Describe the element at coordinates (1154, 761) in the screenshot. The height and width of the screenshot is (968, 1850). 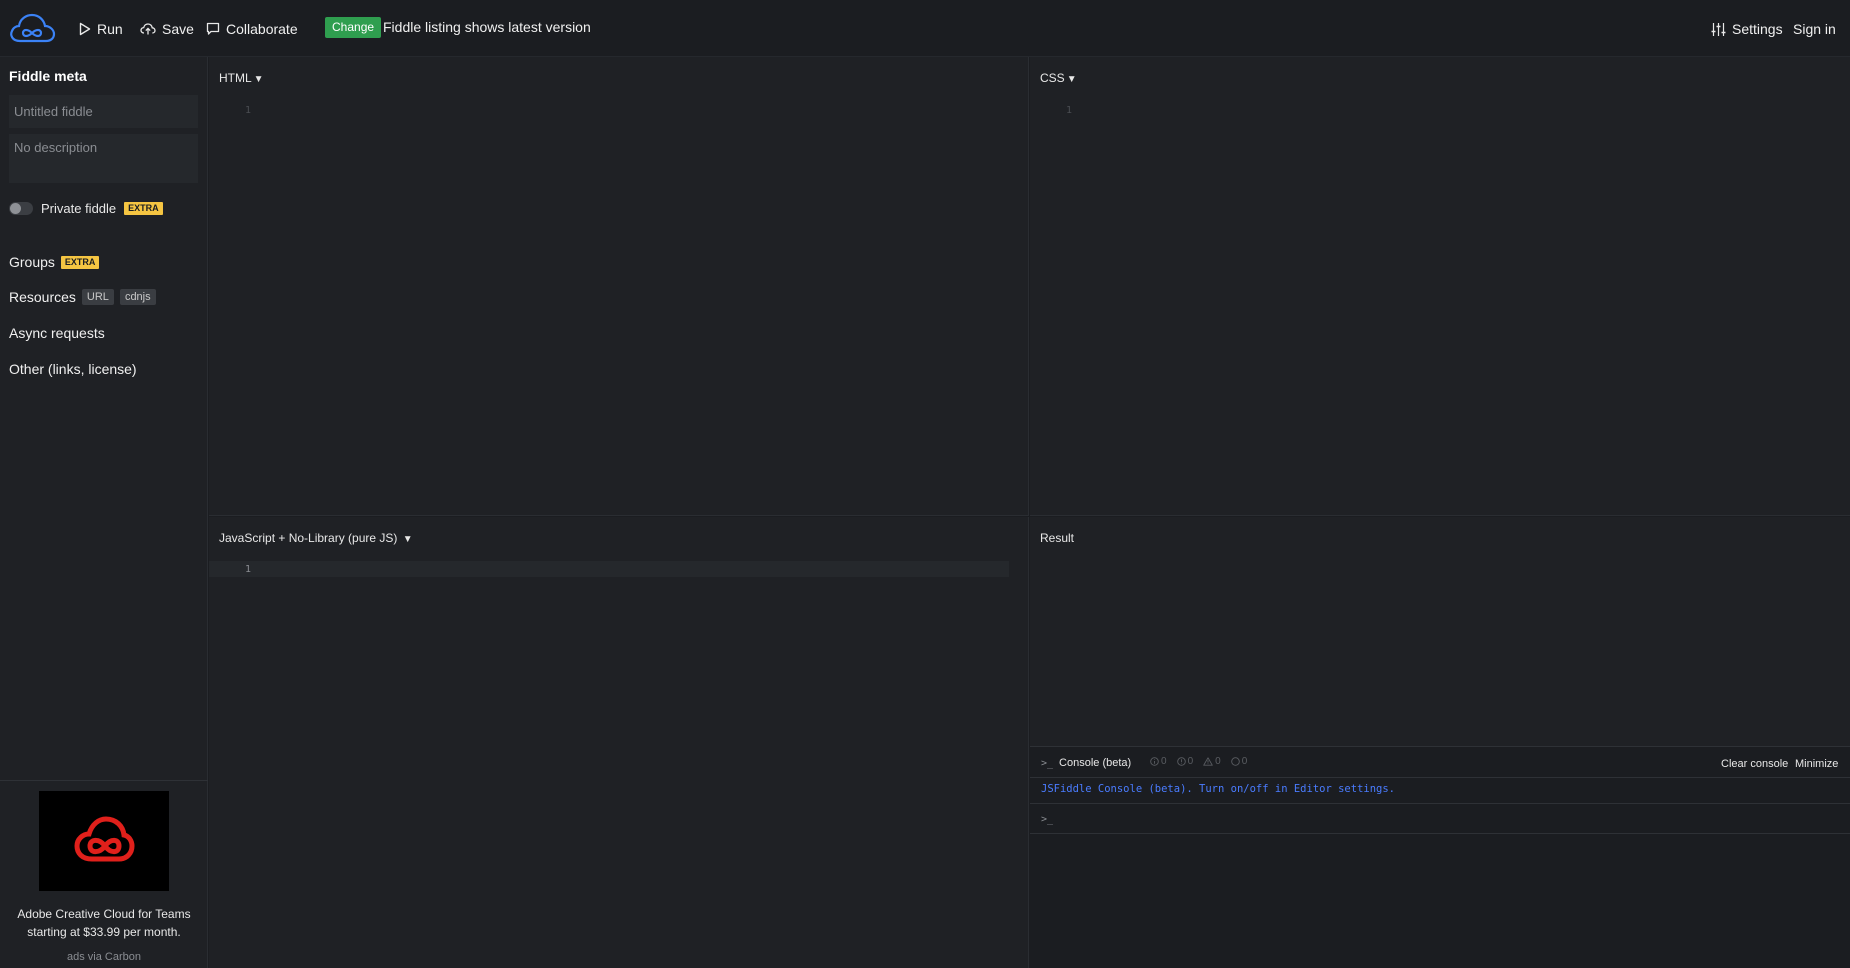
I see `info-icon` at that location.